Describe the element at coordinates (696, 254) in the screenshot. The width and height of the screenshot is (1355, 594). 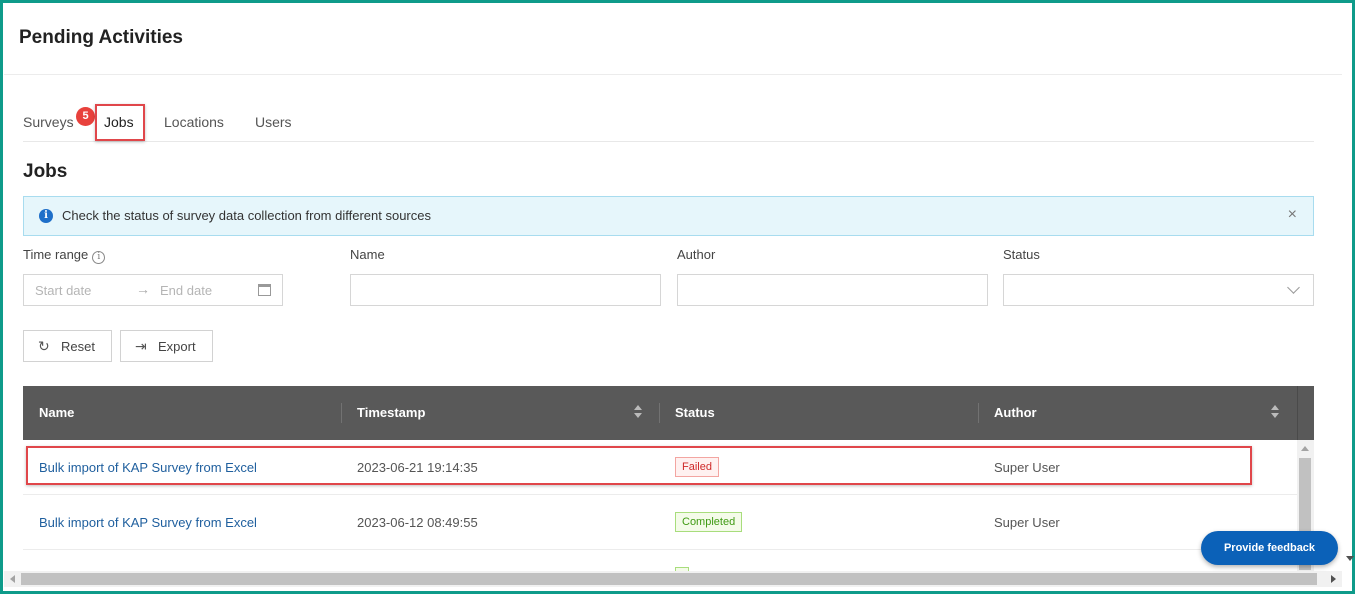
I see `author-label: Author` at that location.